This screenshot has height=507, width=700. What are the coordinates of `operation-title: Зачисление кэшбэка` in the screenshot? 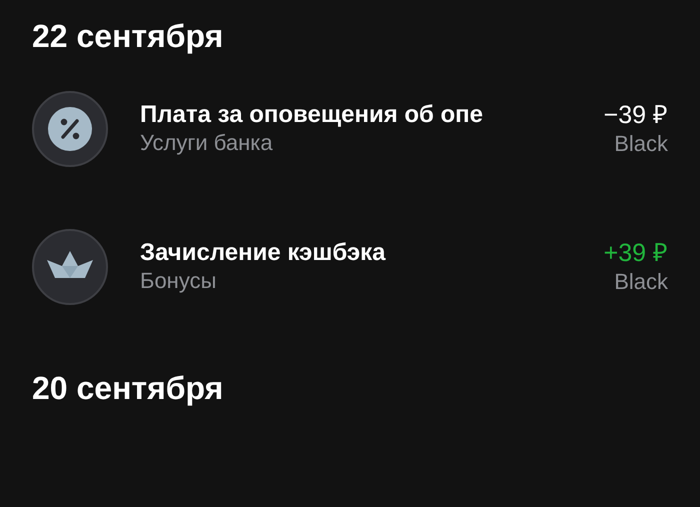 It's located at (263, 252).